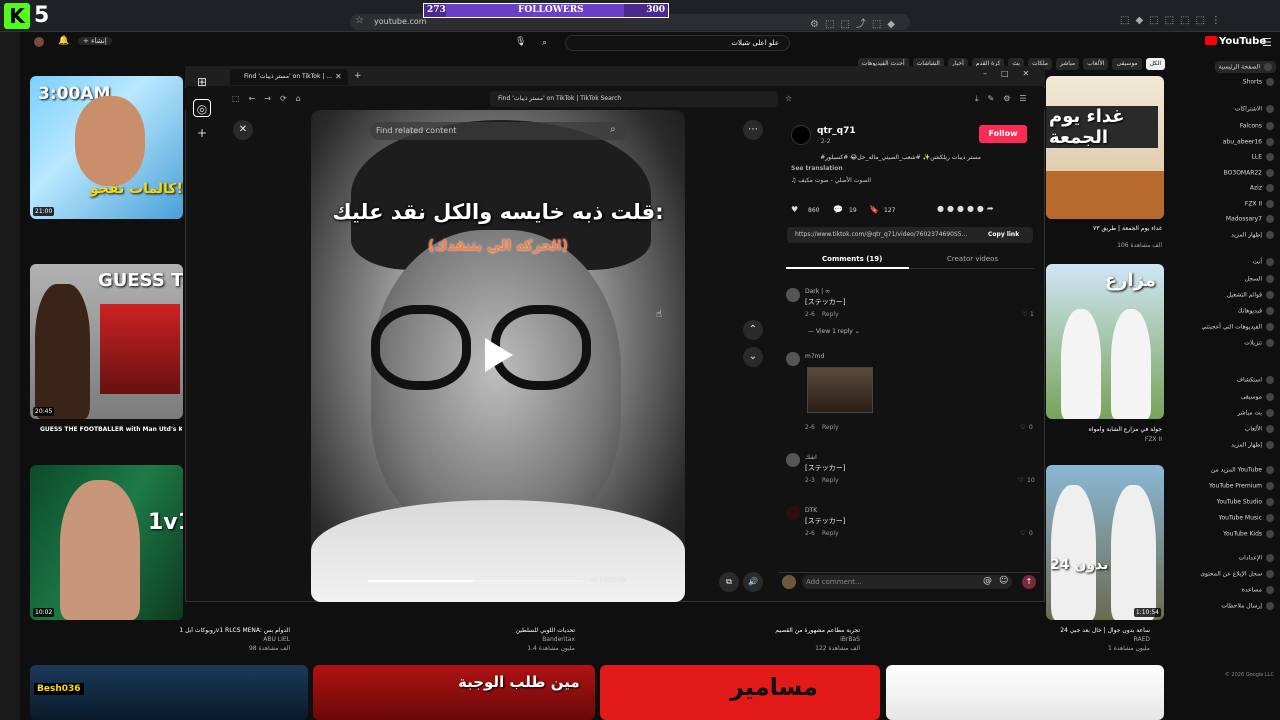 Image resolution: width=1280 pixels, height=720 pixels. Describe the element at coordinates (753, 130) in the screenshot. I see `more-options-icon: ⋯` at that location.